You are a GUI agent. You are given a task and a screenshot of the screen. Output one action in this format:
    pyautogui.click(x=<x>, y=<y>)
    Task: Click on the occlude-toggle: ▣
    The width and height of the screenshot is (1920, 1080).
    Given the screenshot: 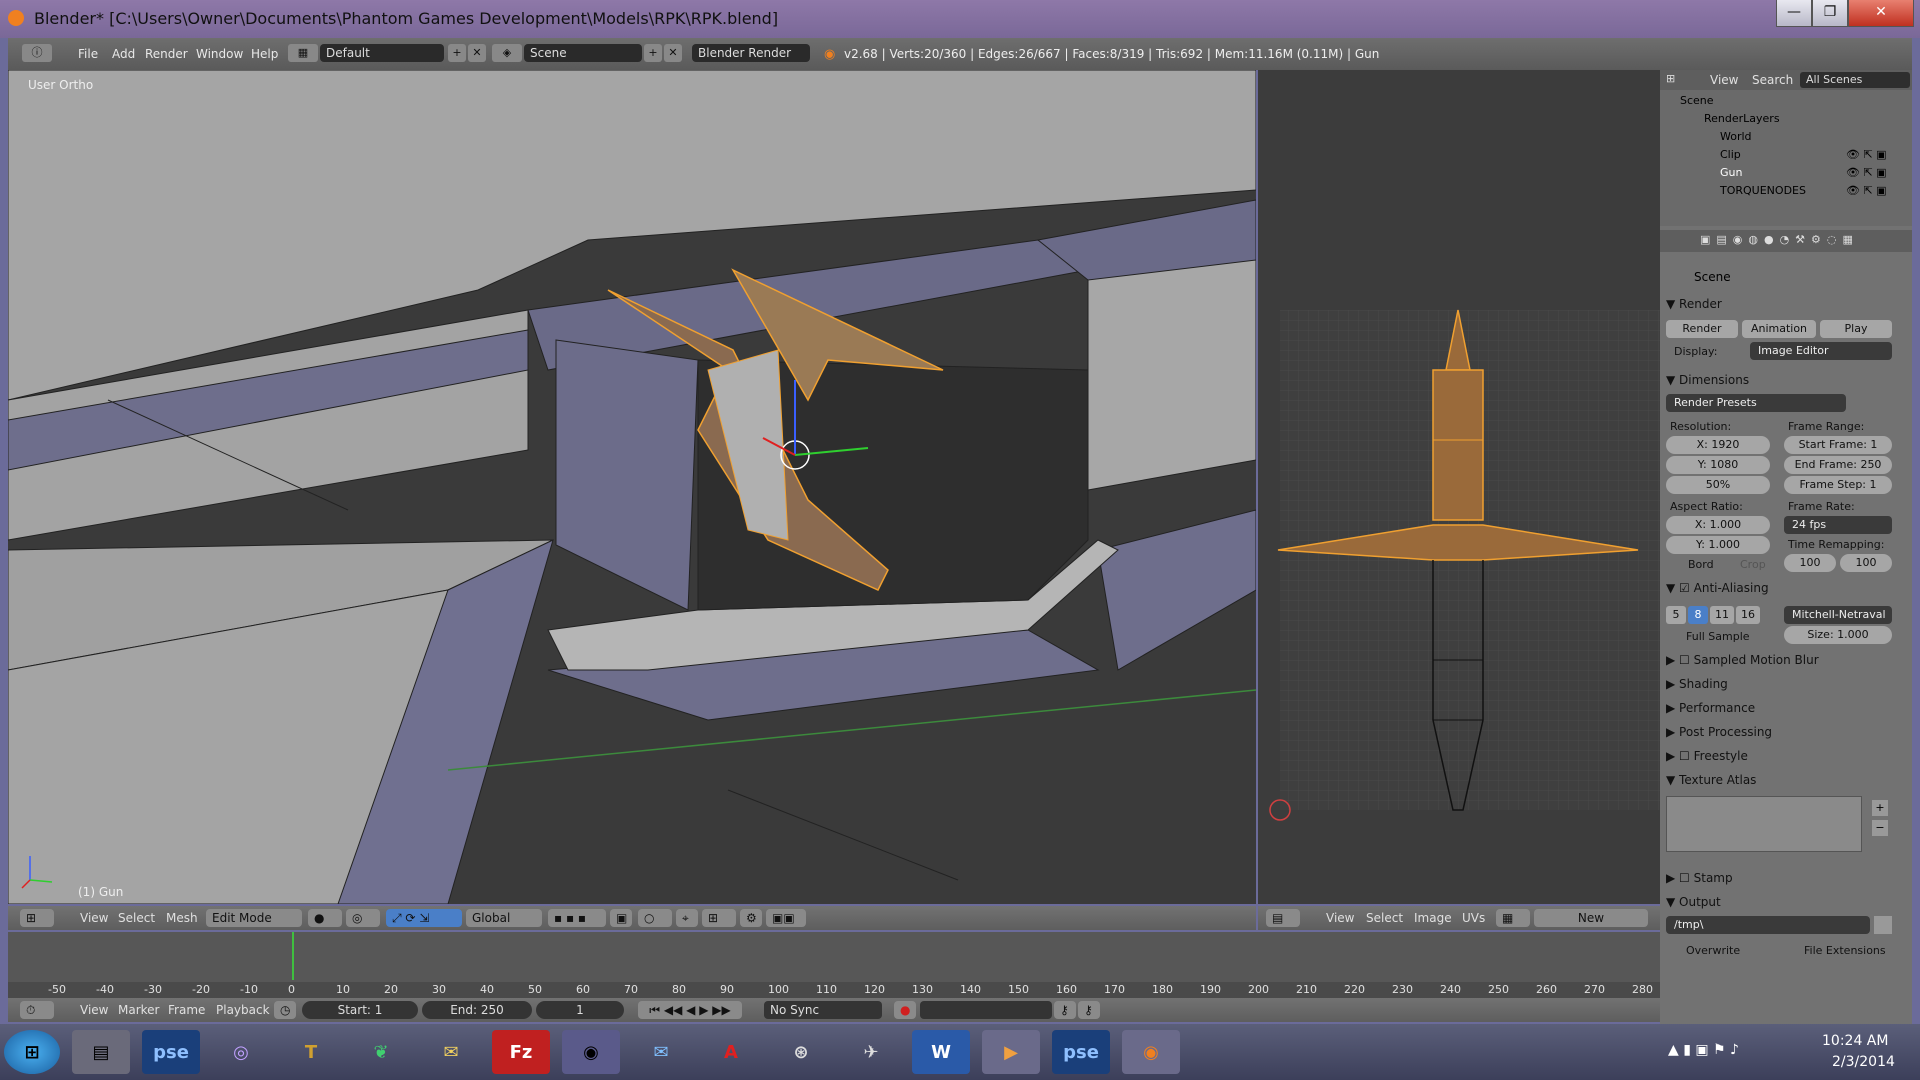 What is the action you would take?
    pyautogui.click(x=621, y=918)
    